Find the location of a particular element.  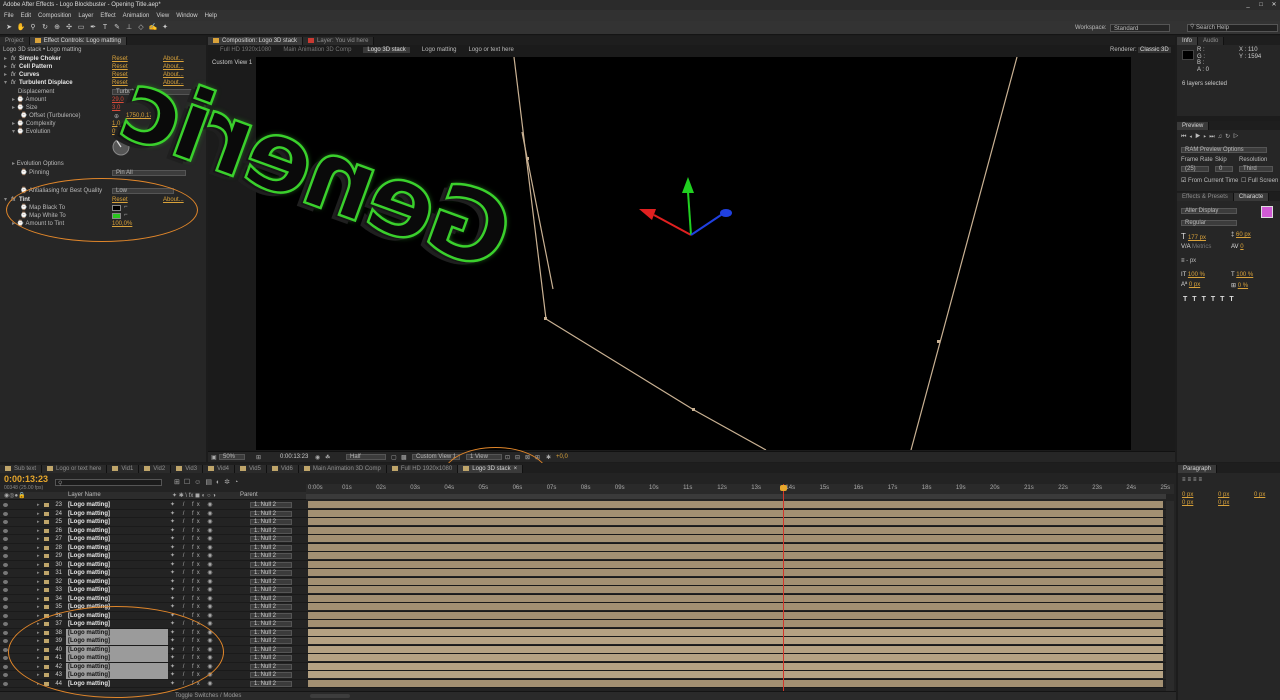

region-of-interest-icon: ▢ is located at coordinates (394, 457).